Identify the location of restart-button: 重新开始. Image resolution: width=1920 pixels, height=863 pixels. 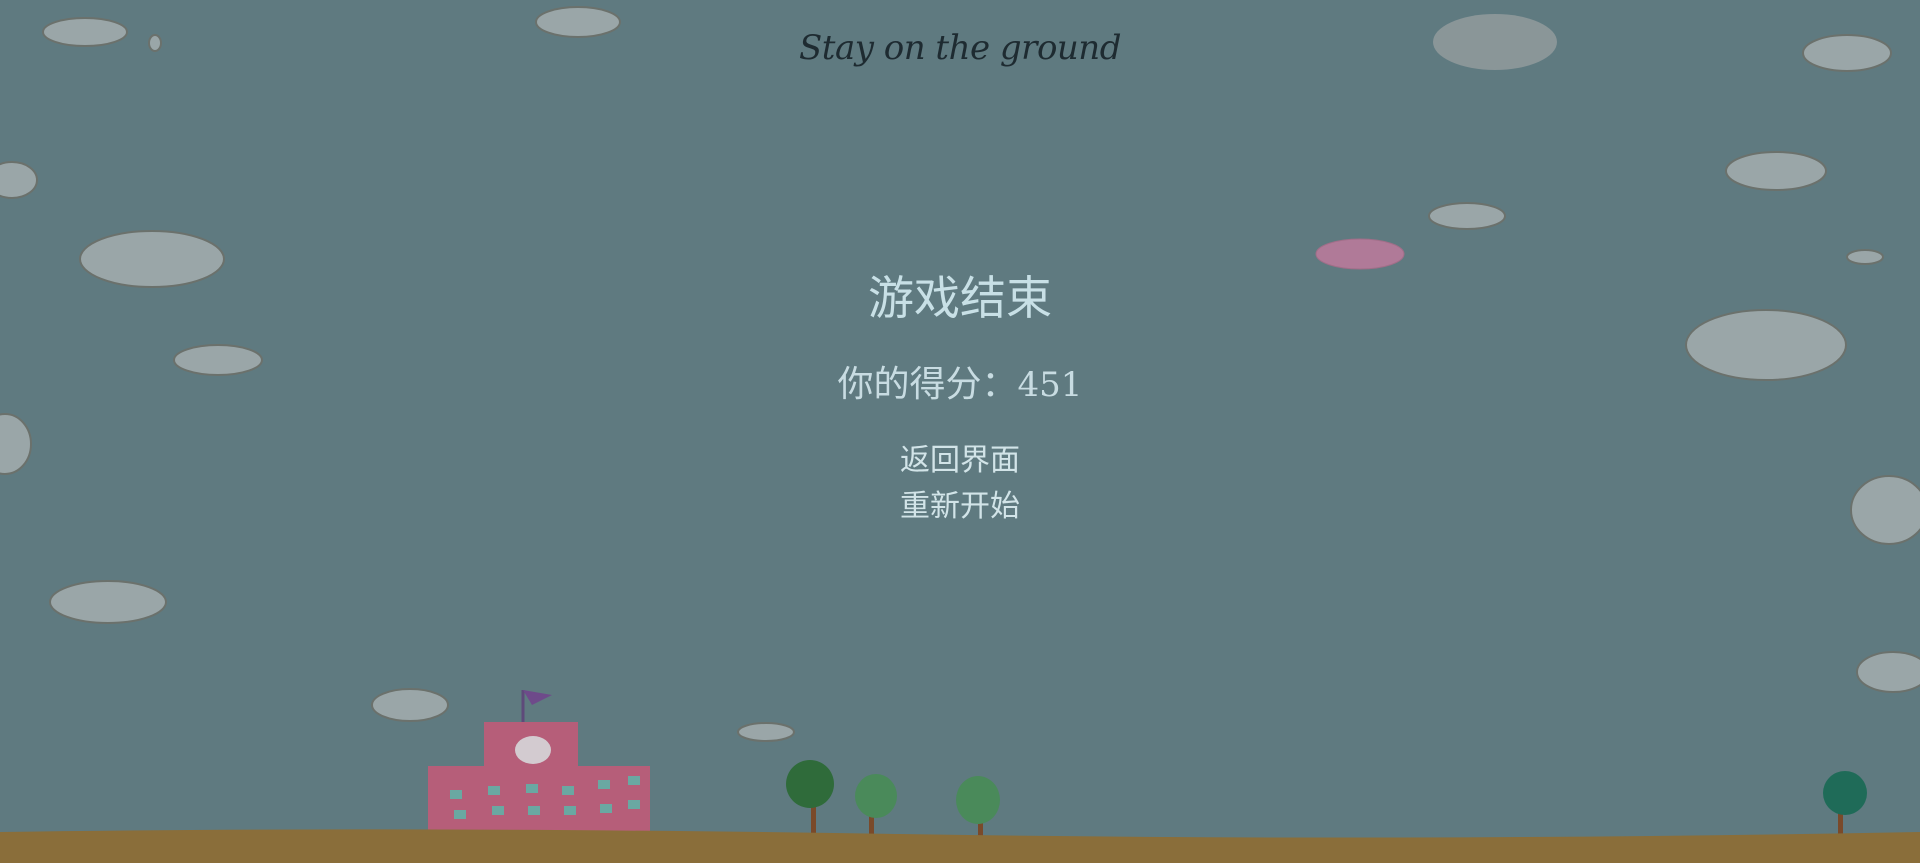
(960, 503).